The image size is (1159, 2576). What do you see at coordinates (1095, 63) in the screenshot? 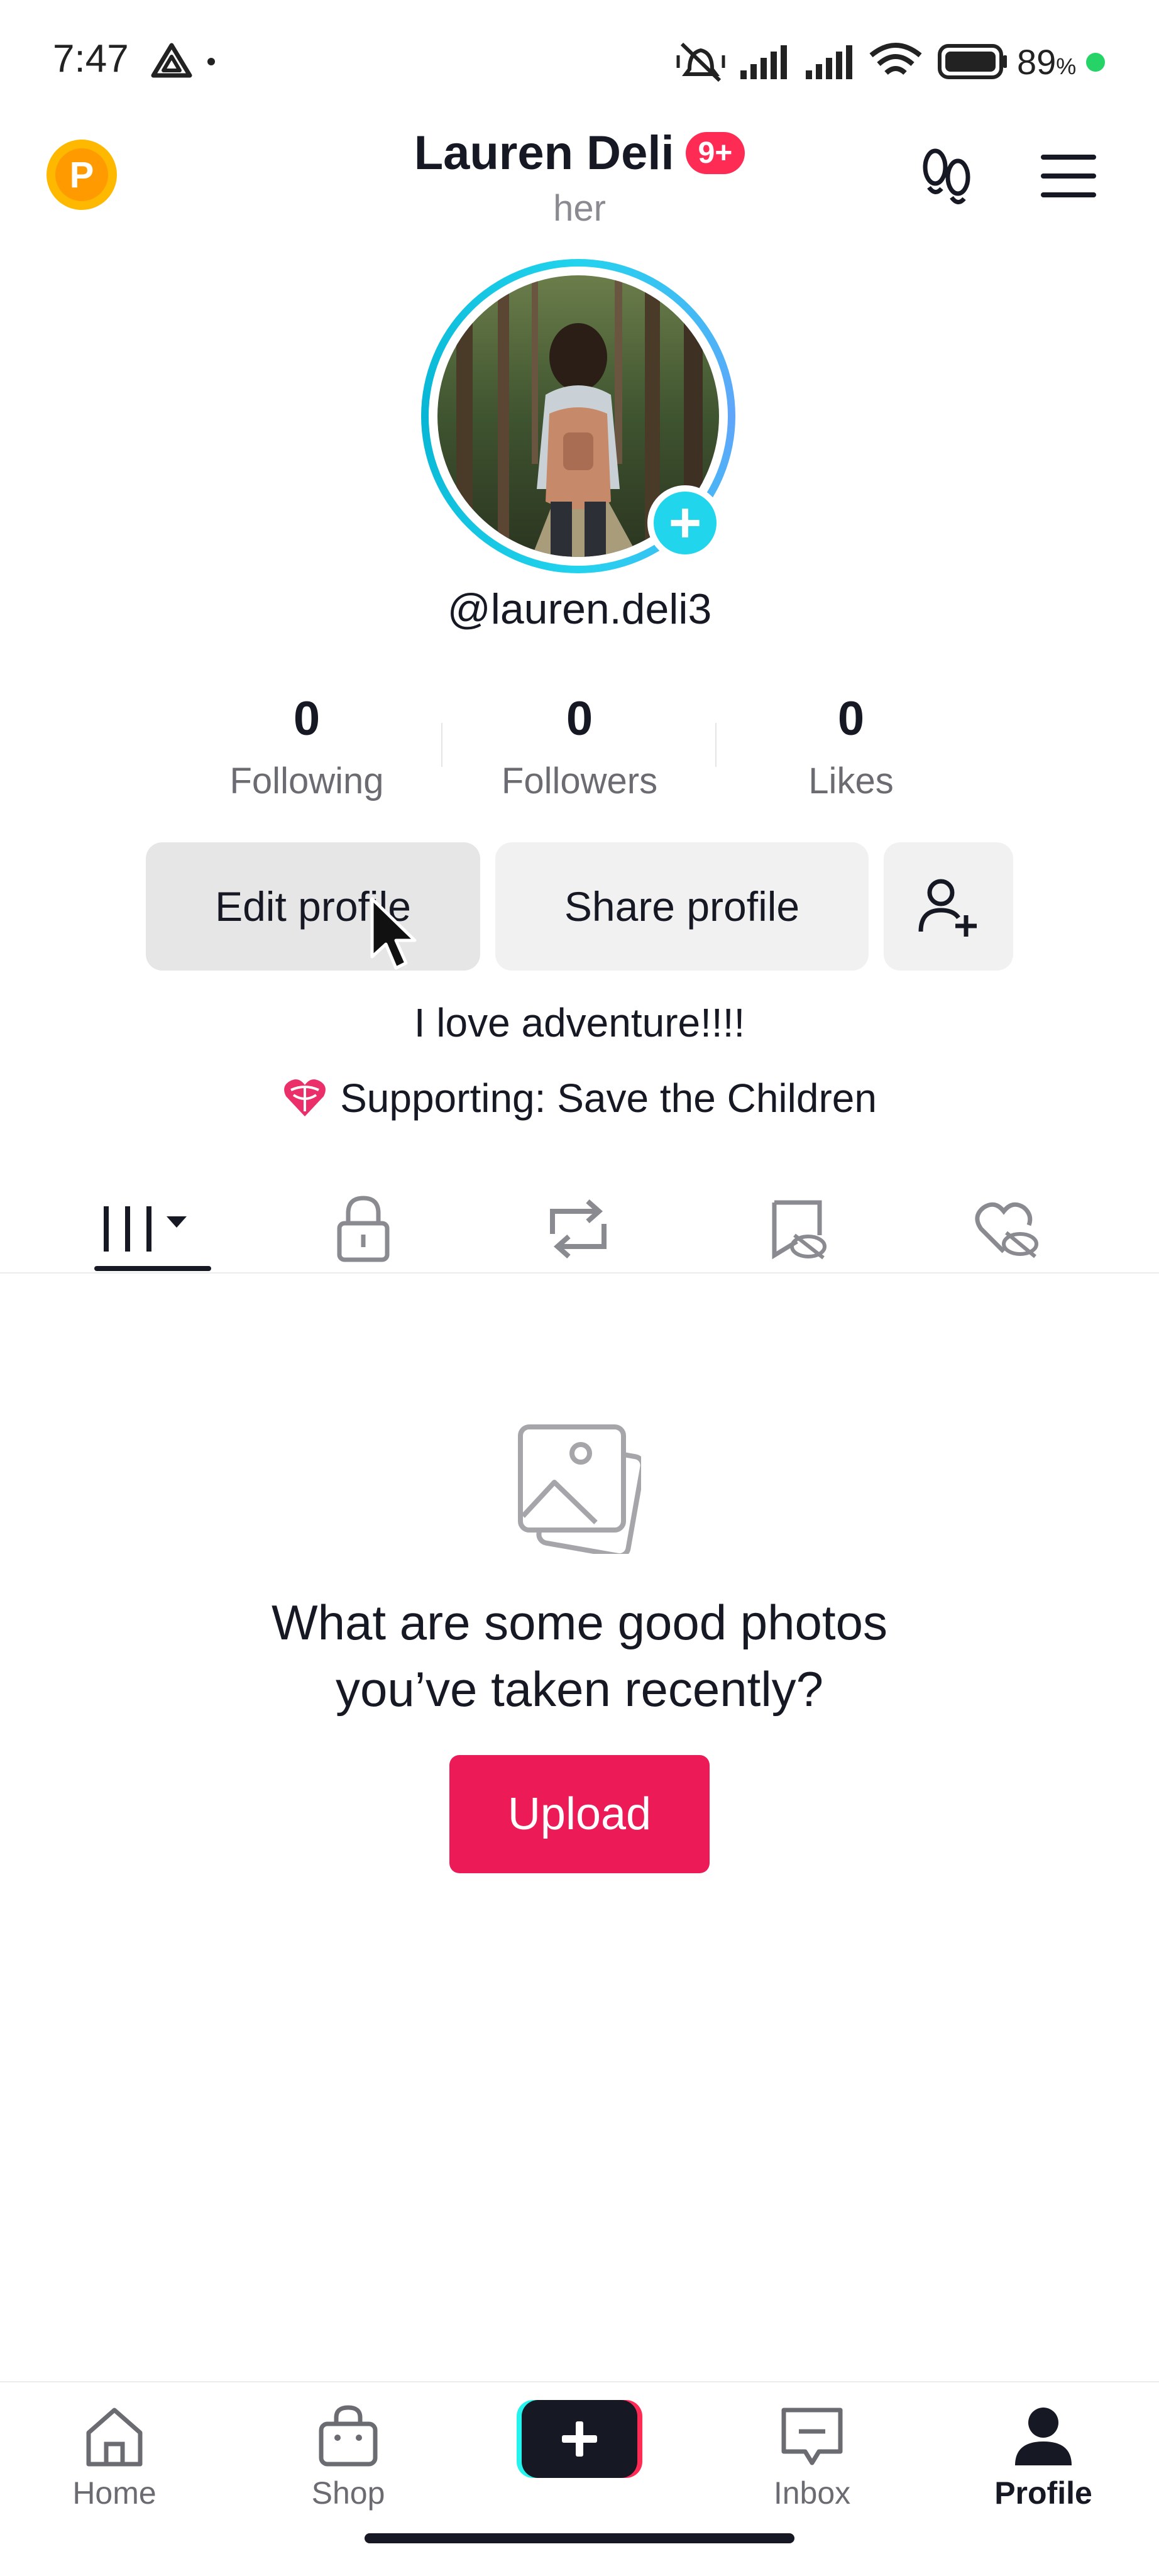
I see `charging-dot` at bounding box center [1095, 63].